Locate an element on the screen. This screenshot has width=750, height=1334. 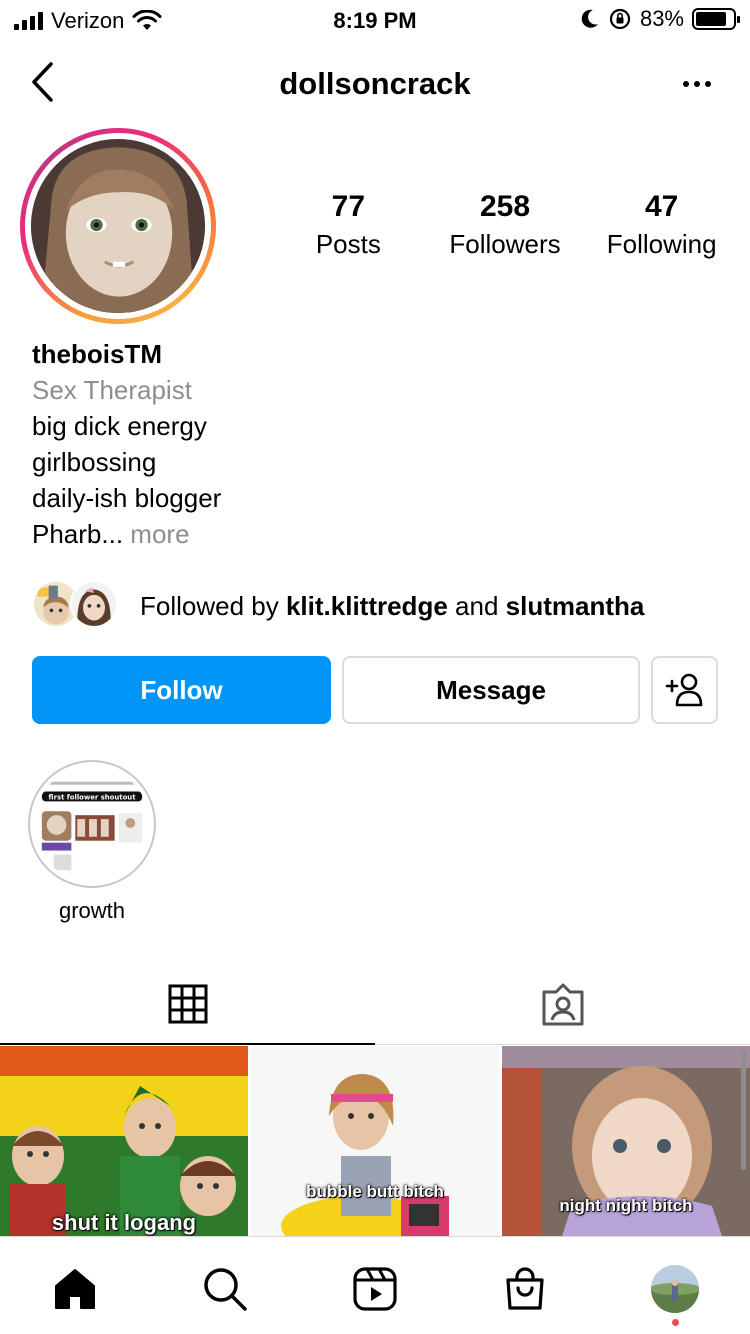
post-thumbnail: bubble butt bitch is located at coordinates (375, 1141).